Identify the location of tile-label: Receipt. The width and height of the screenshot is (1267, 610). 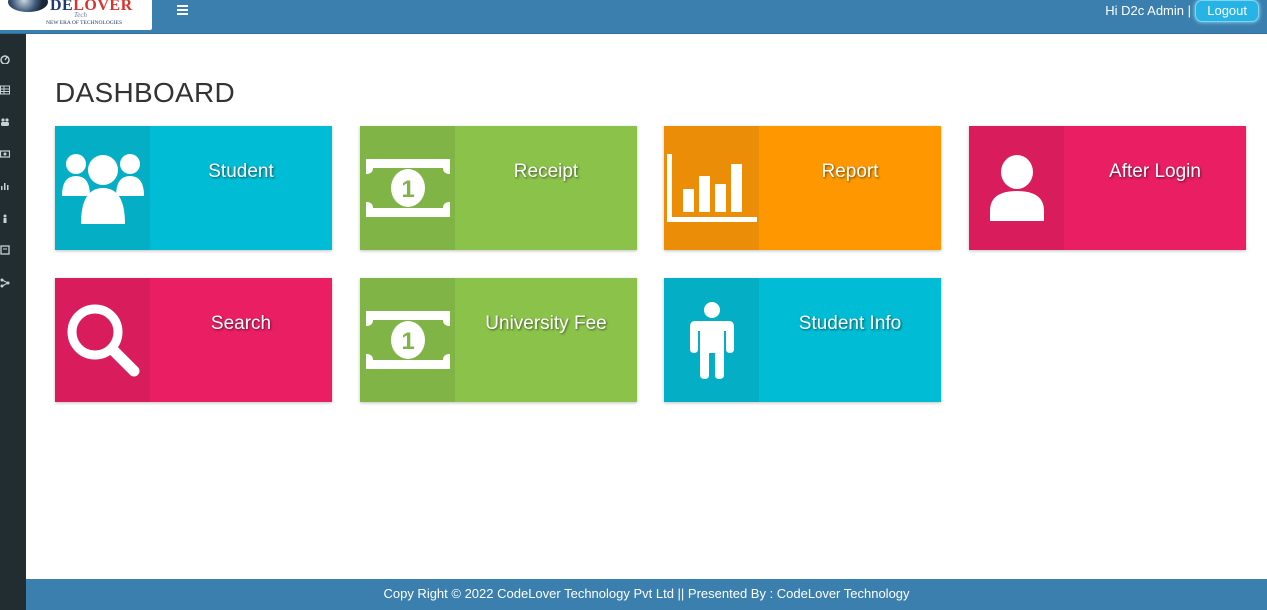
(546, 171).